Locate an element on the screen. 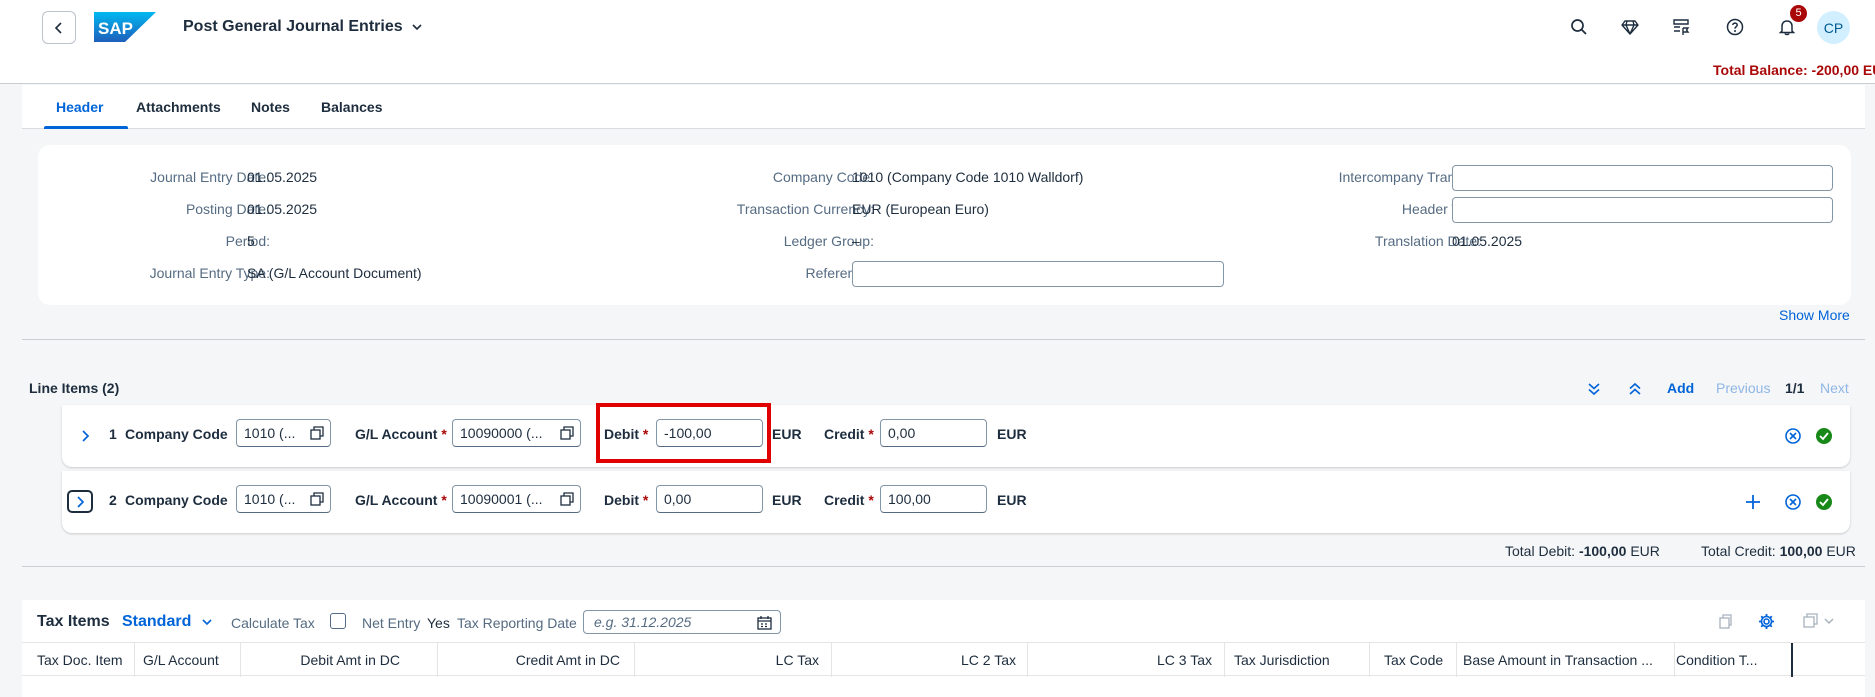 The height and width of the screenshot is (697, 1875). company-code-value: 1010 (Company Code 1010 Walldorf) is located at coordinates (968, 177).